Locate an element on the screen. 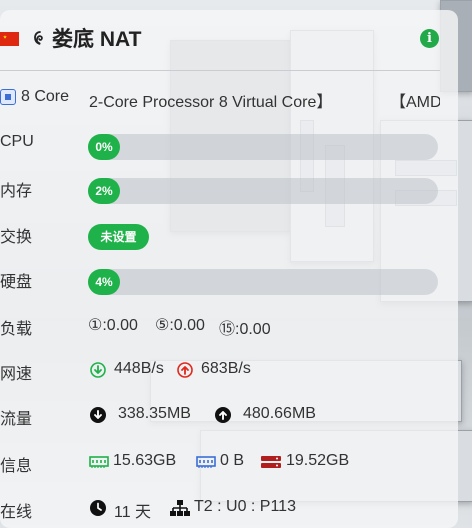  download-total-icon is located at coordinates (98, 415).